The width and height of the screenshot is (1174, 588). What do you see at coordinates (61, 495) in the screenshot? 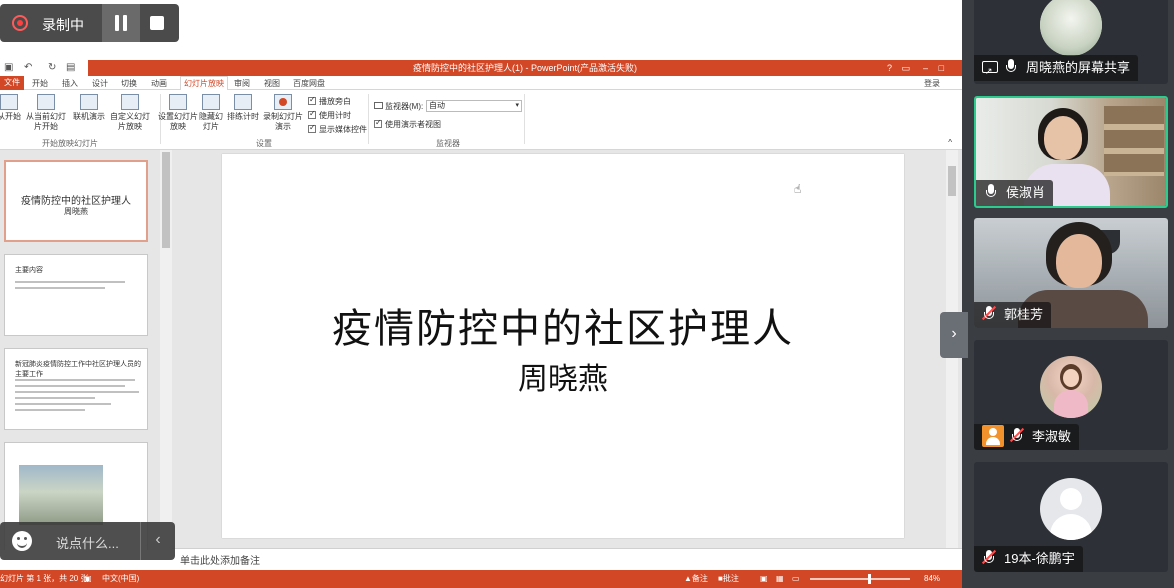
I see `thumbnail-photo` at bounding box center [61, 495].